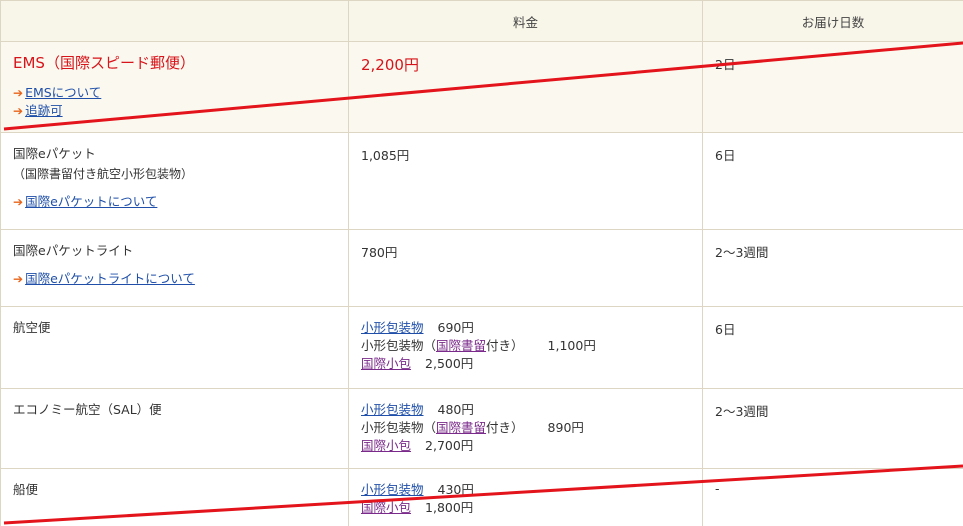 The width and height of the screenshot is (963, 526). I want to click on epacket-name: 国際eパケット, so click(54, 153).